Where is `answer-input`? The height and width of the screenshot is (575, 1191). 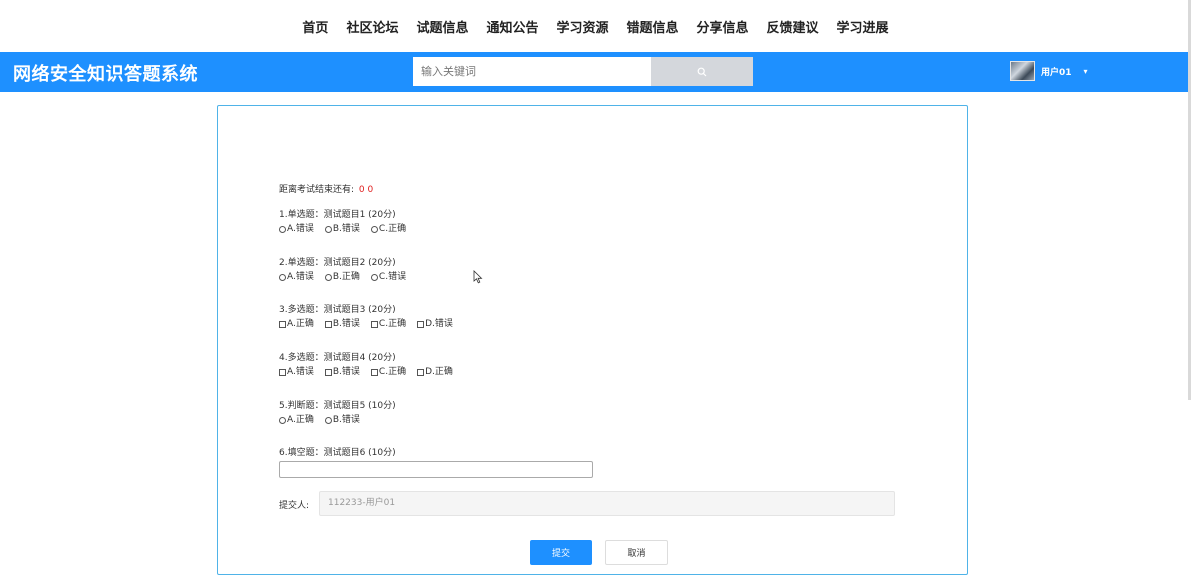 answer-input is located at coordinates (436, 469).